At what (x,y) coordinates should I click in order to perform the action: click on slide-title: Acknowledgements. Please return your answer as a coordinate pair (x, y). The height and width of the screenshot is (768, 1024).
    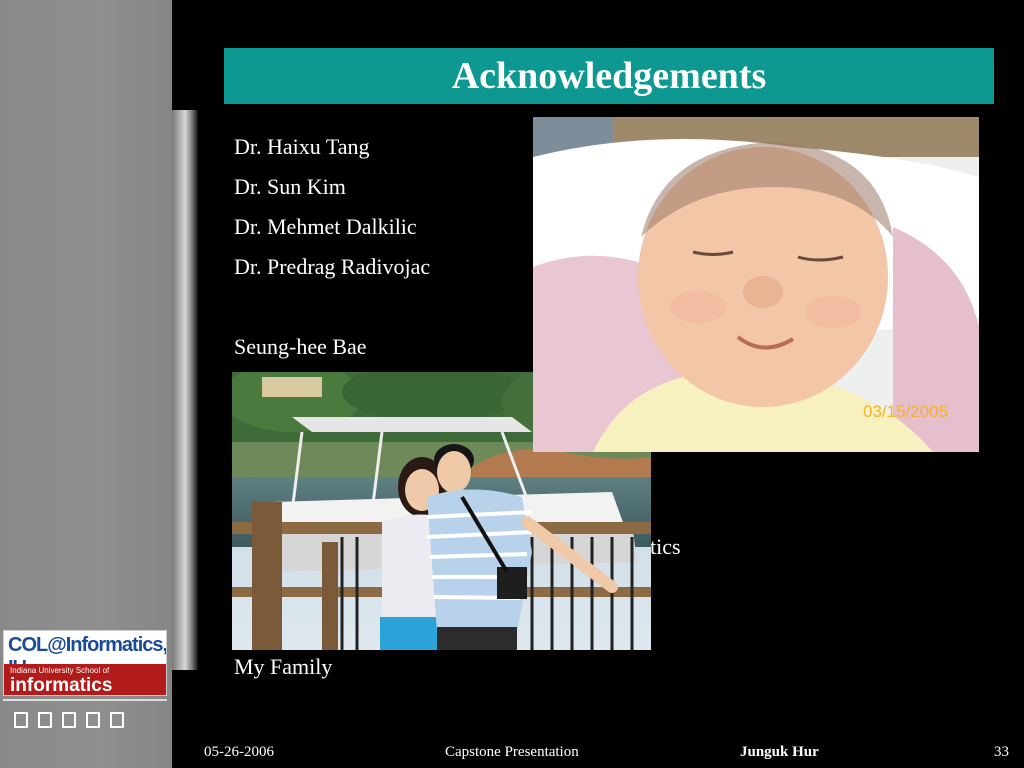
    Looking at the image, I should click on (609, 76).